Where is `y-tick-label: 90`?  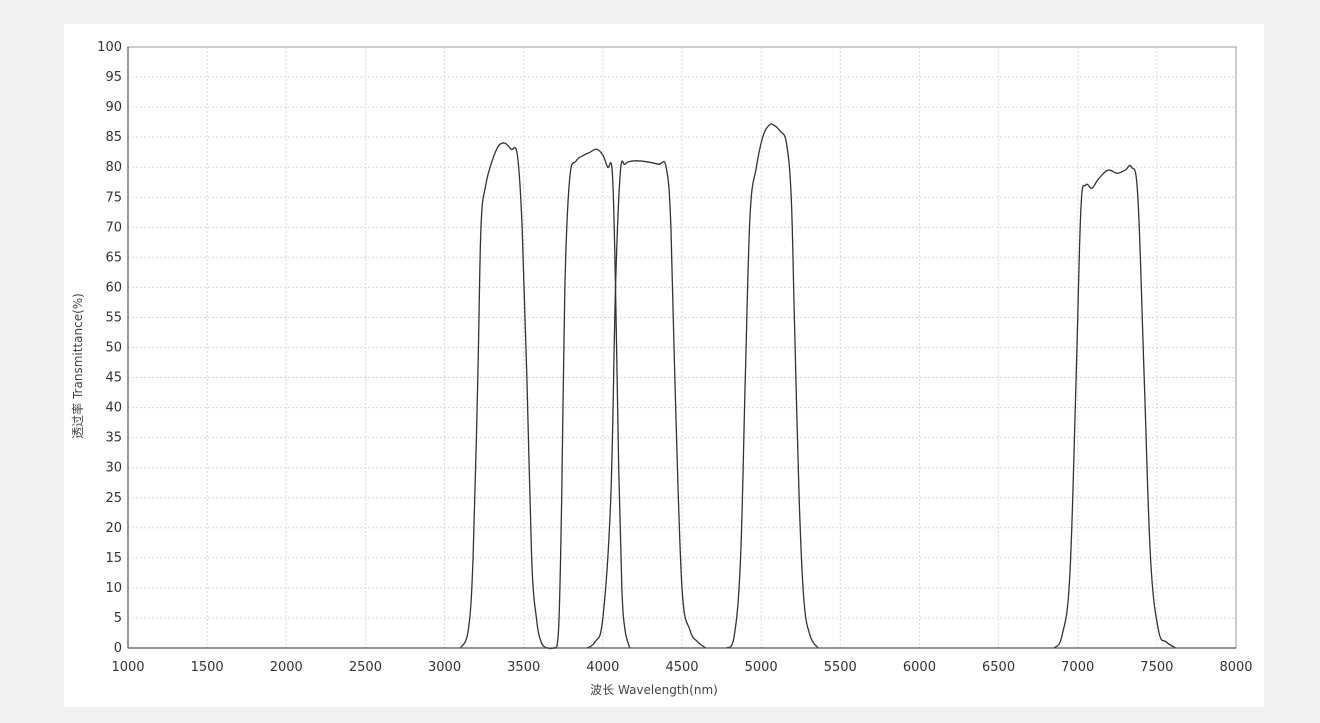
y-tick-label: 90 is located at coordinates (113, 107).